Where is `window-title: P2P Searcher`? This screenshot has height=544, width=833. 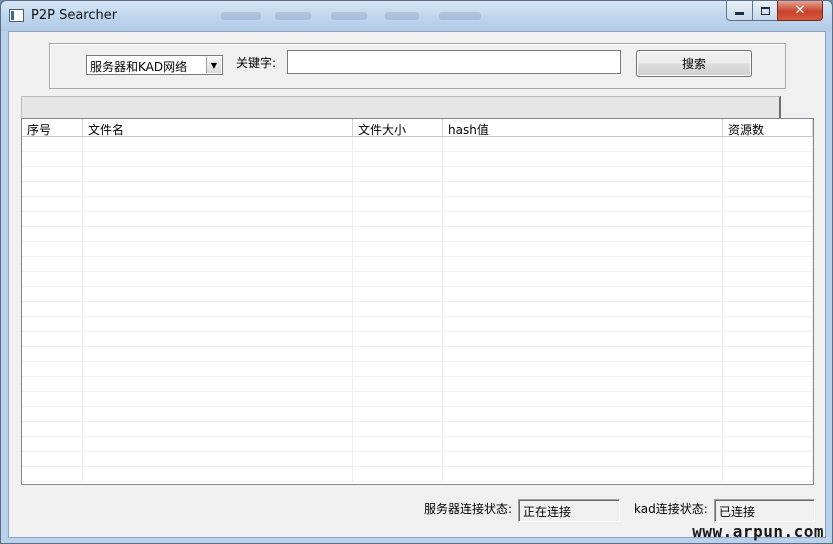 window-title: P2P Searcher is located at coordinates (74, 15).